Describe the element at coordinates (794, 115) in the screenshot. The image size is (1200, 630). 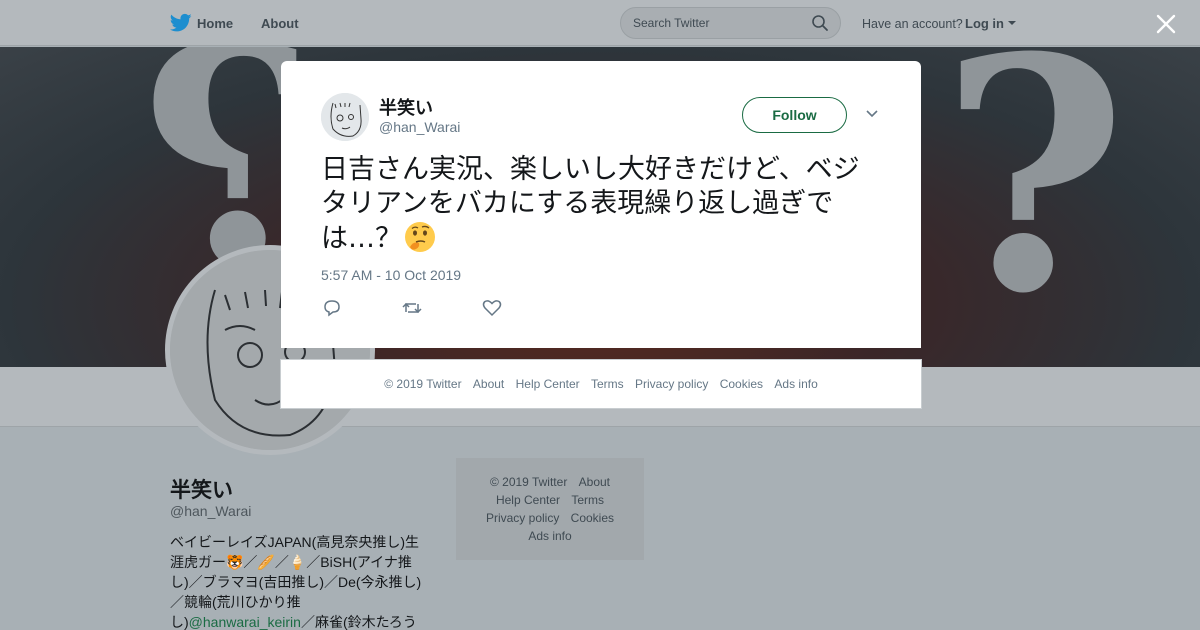
I see `follow-button: Follow` at that location.